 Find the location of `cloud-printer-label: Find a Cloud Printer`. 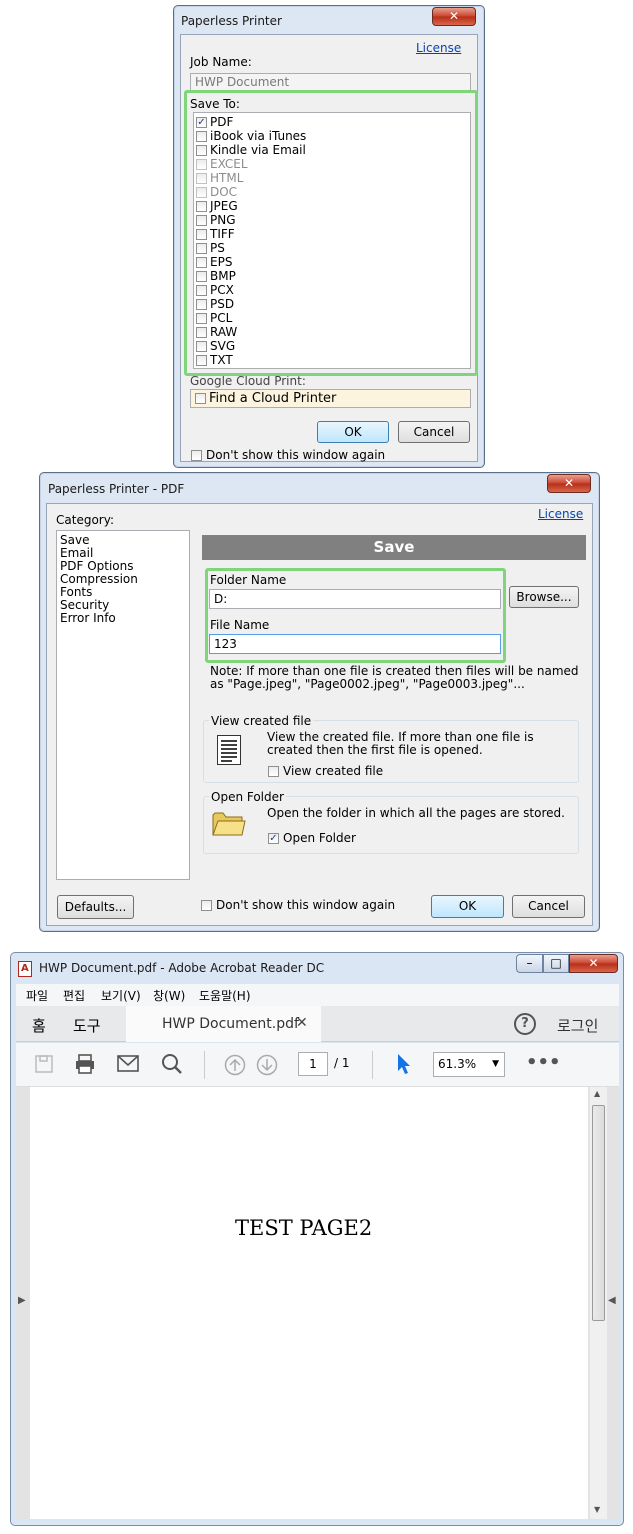

cloud-printer-label: Find a Cloud Printer is located at coordinates (273, 398).